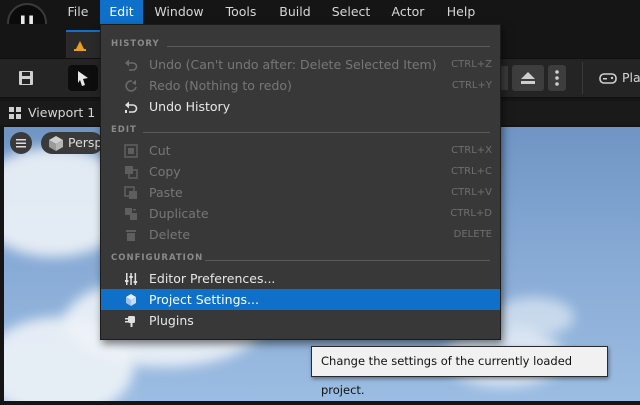 This screenshot has height=405, width=640. Describe the element at coordinates (504, 78) in the screenshot. I see `toolbar-segment` at that location.